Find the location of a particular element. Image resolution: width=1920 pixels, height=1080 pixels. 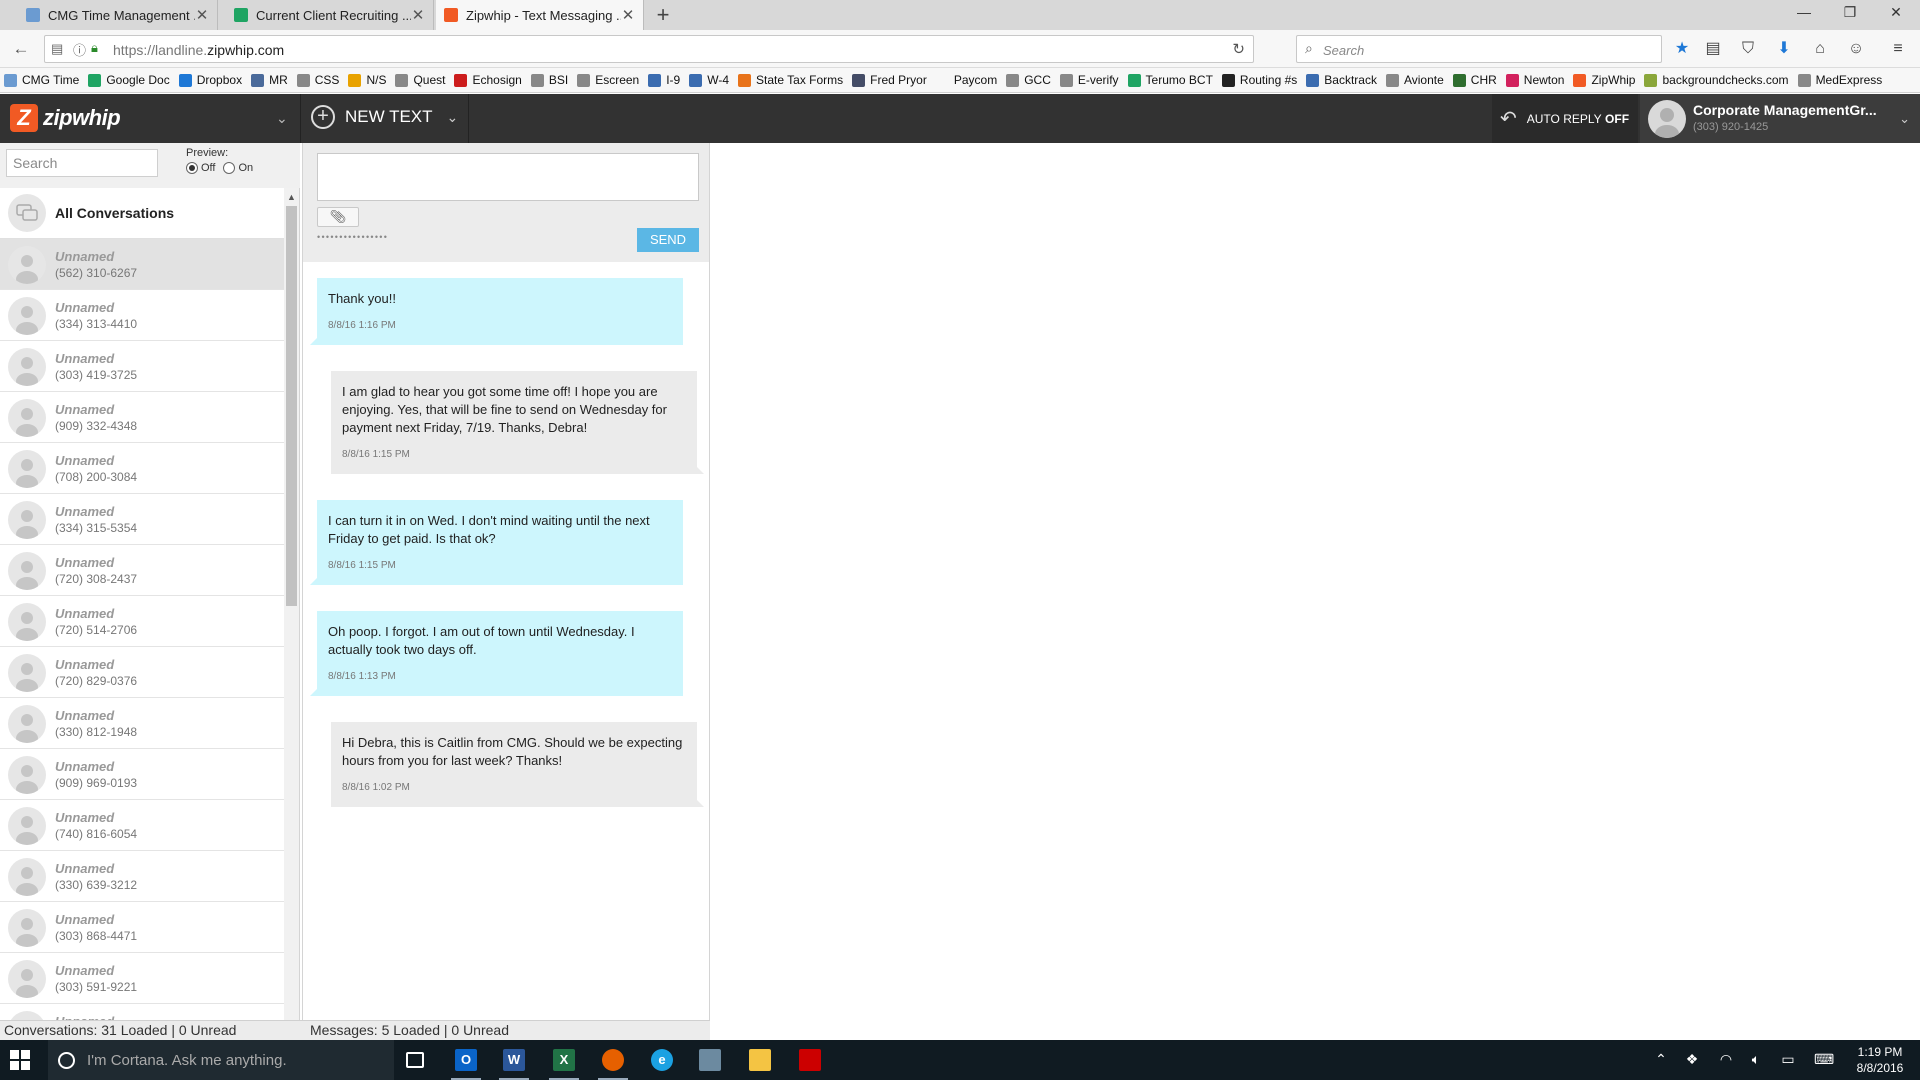

downloads-icon: ⬇ is located at coordinates (1784, 49).